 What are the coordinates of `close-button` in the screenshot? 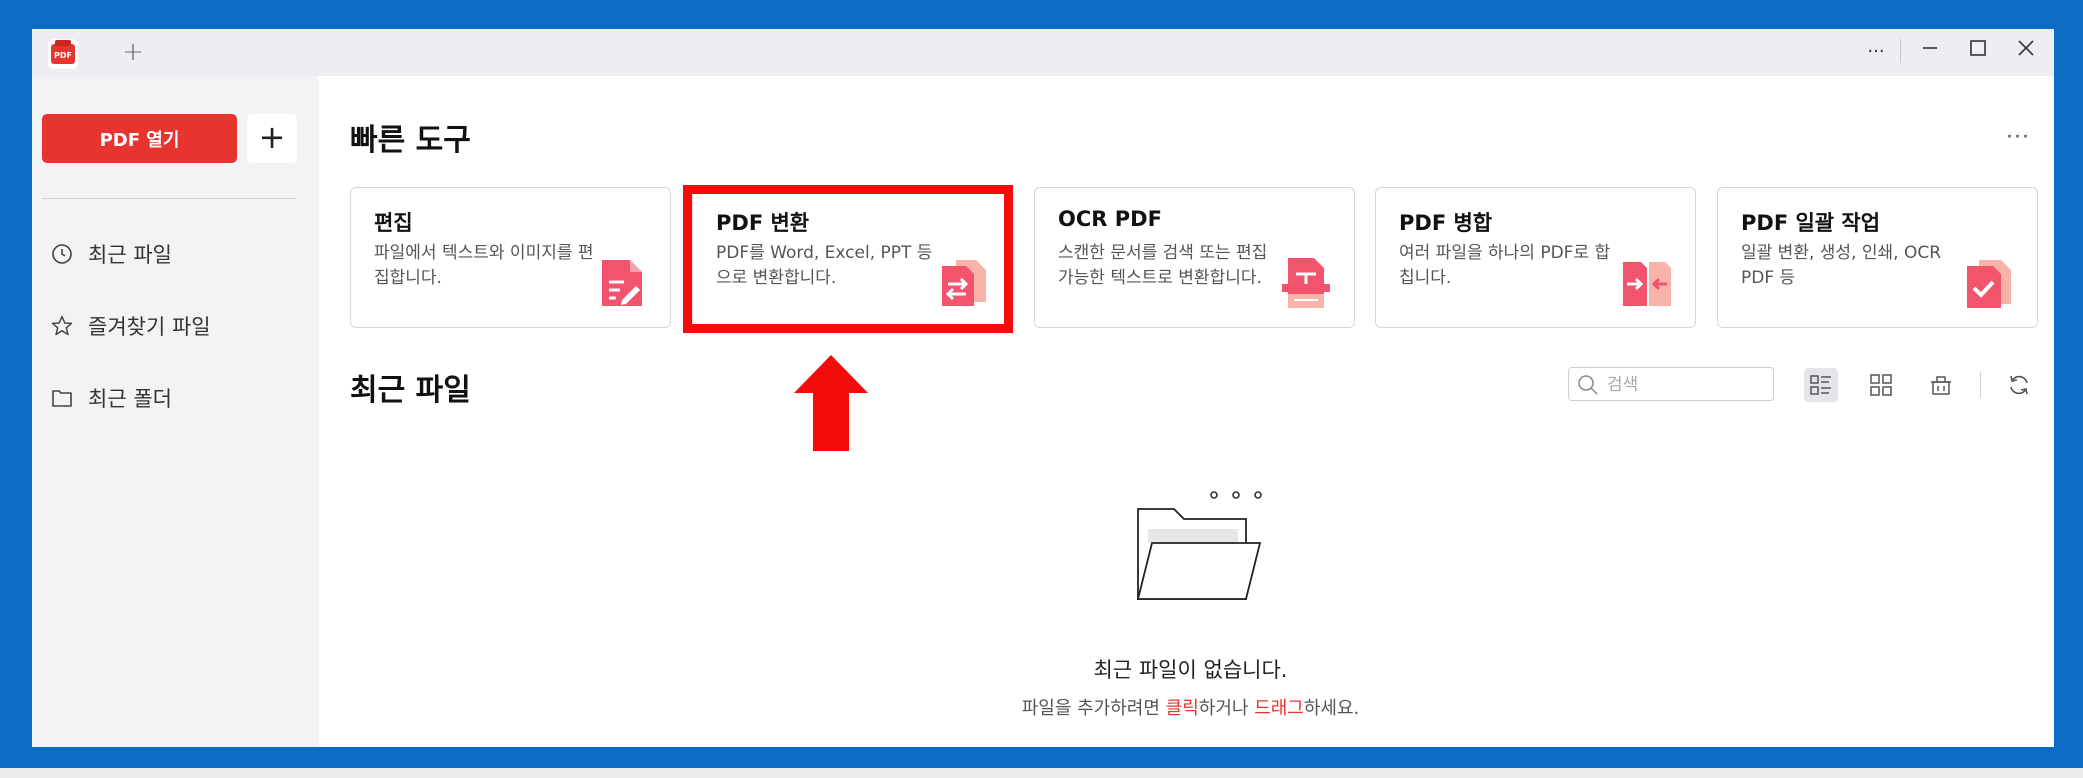 It's located at (2026, 52).